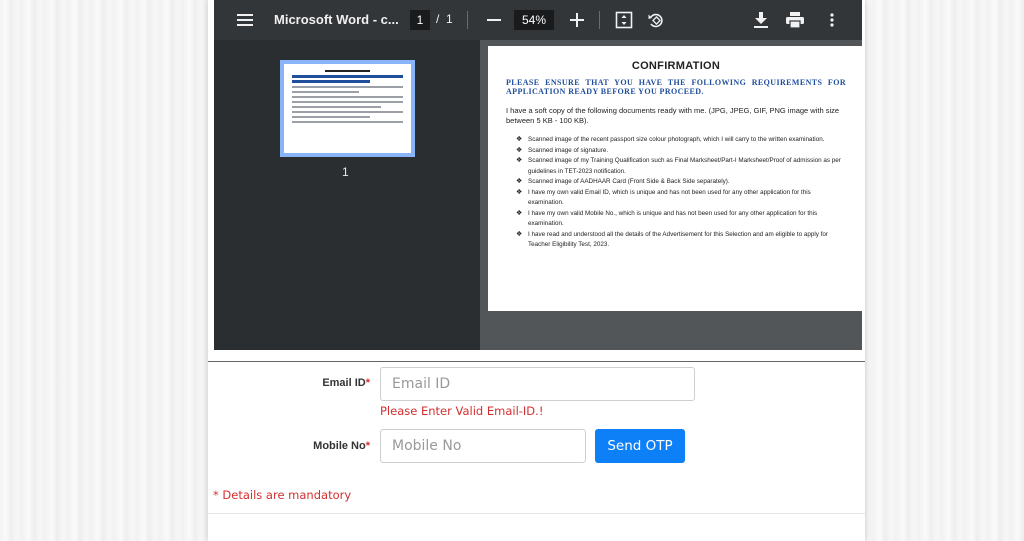  I want to click on print-icon, so click(795, 20).